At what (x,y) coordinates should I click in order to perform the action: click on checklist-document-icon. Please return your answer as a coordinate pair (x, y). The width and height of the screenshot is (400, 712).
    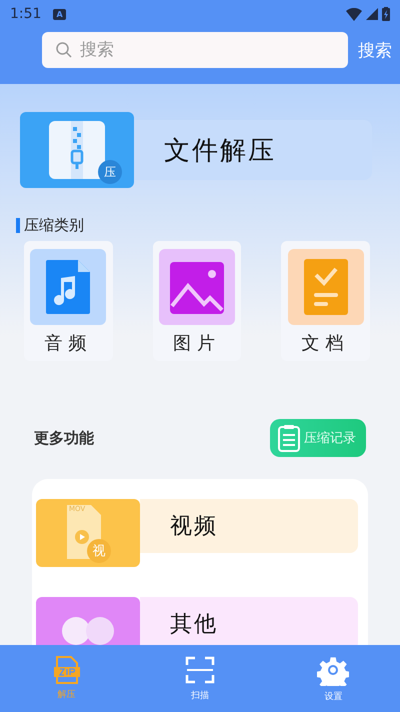
    Looking at the image, I should click on (326, 287).